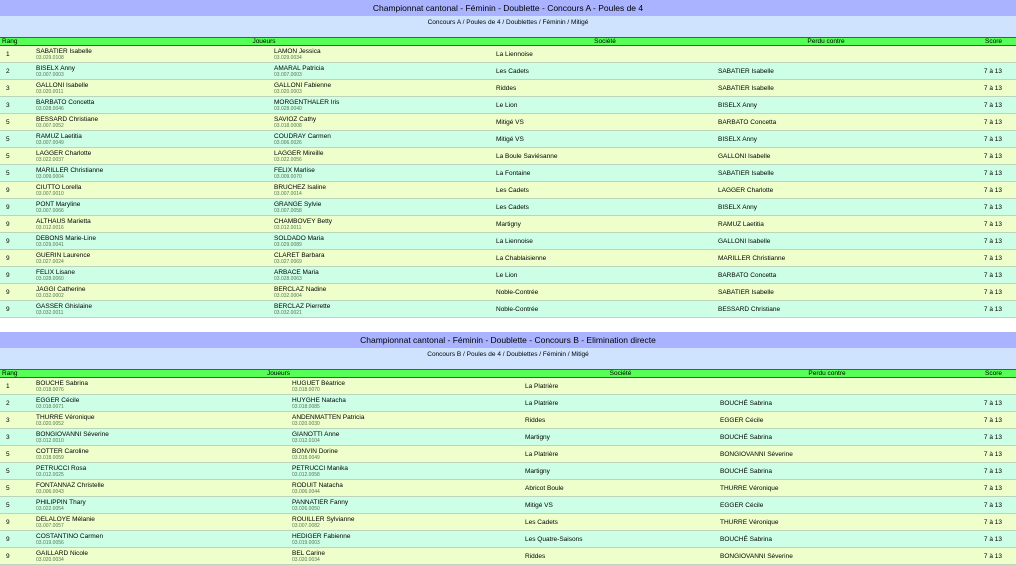 This screenshot has width=1016, height=565. What do you see at coordinates (306, 457) in the screenshot?
I see `player2-license: 03.018.0049` at bounding box center [306, 457].